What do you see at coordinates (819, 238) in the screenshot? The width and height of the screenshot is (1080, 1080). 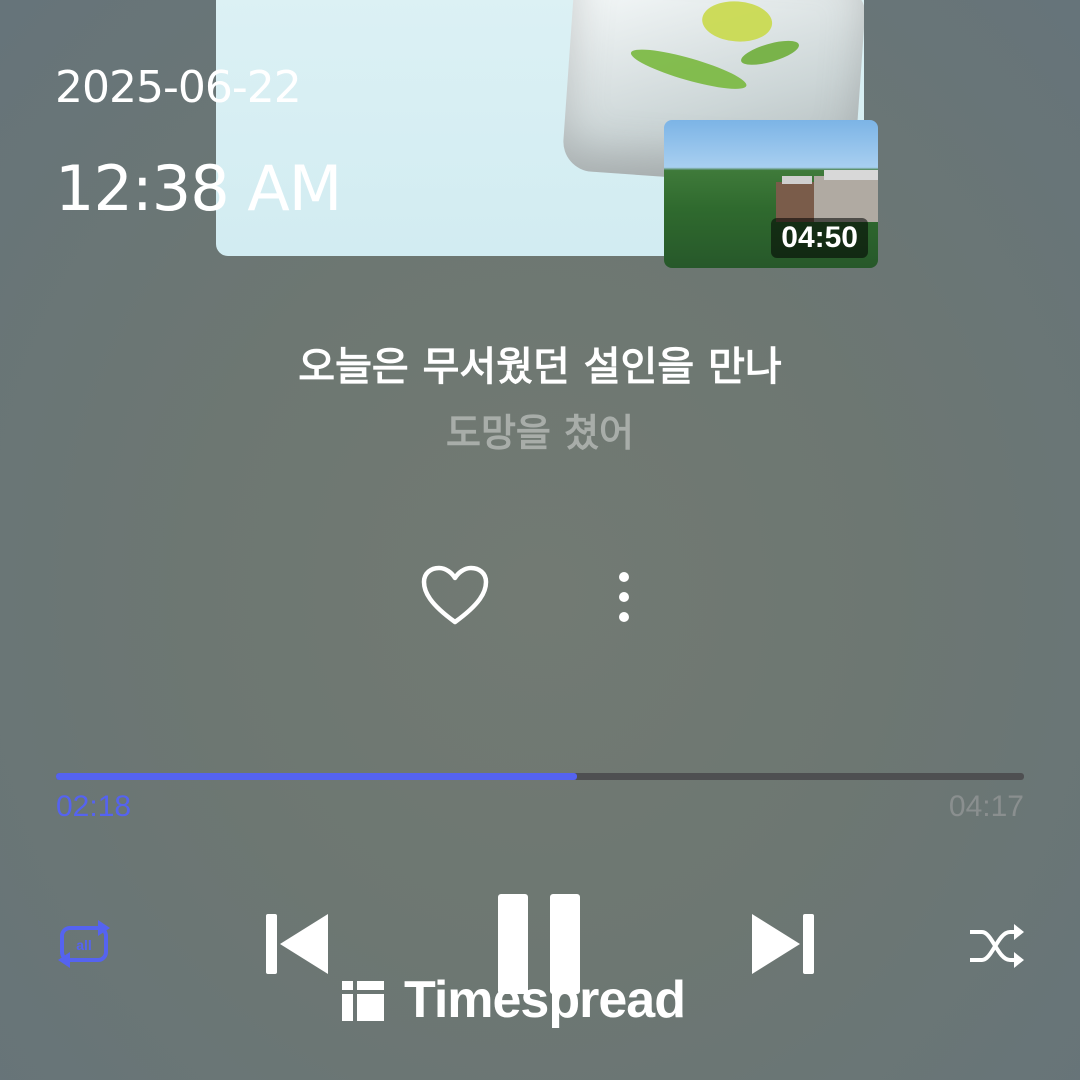 I see `video-duration-badge: 04:50` at bounding box center [819, 238].